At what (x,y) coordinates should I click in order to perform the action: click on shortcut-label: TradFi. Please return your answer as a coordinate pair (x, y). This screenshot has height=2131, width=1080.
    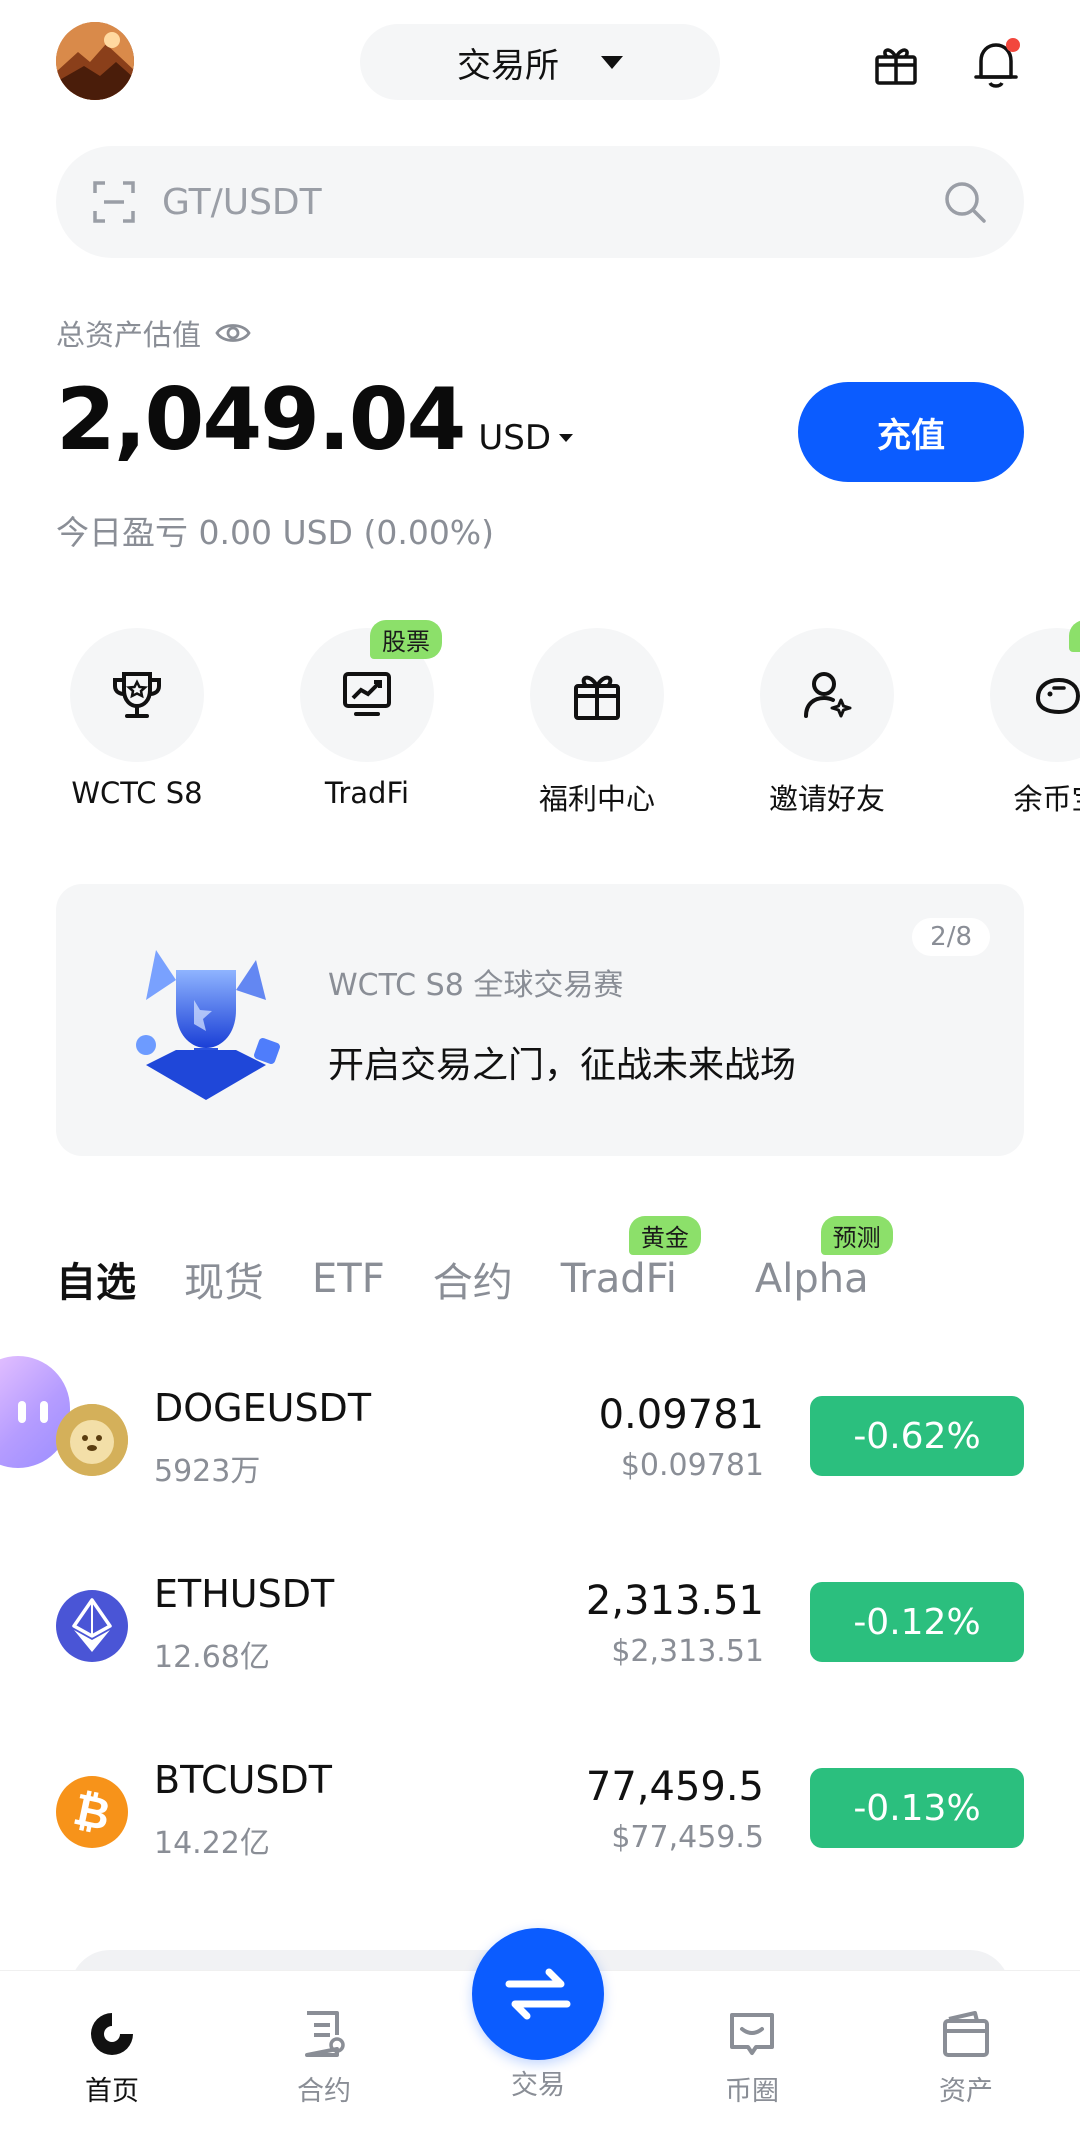
    Looking at the image, I should click on (367, 793).